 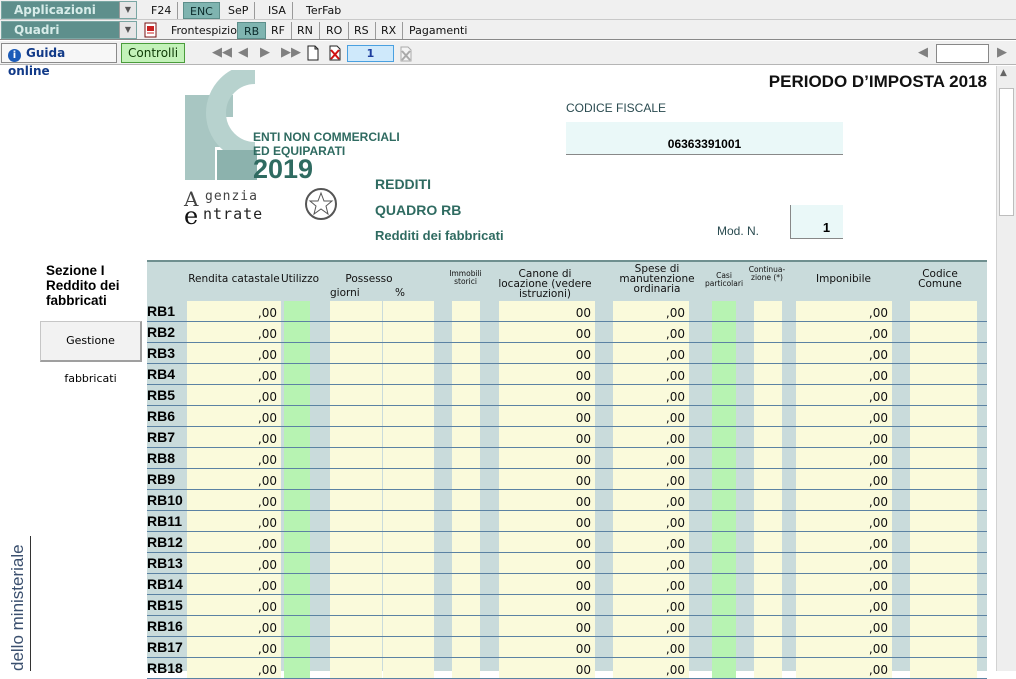 What do you see at coordinates (59, 60) in the screenshot?
I see `guida-online-button: i Guida online` at bounding box center [59, 60].